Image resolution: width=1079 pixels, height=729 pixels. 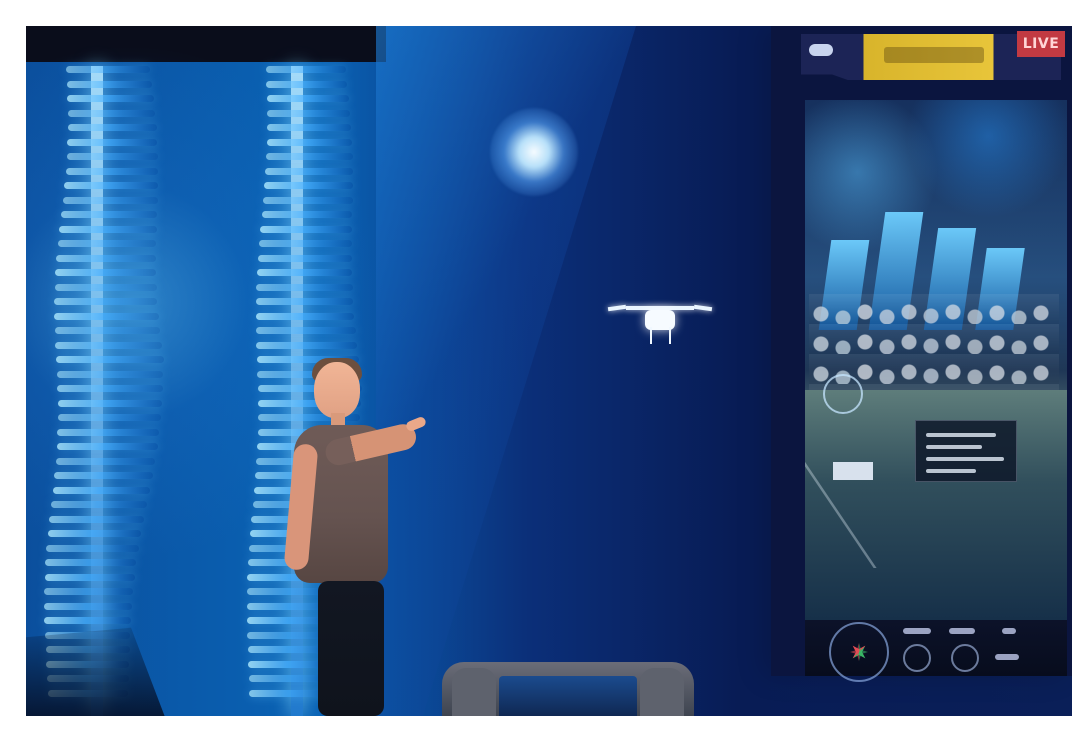 What do you see at coordinates (651, 335) in the screenshot?
I see `drone-leg-left` at bounding box center [651, 335].